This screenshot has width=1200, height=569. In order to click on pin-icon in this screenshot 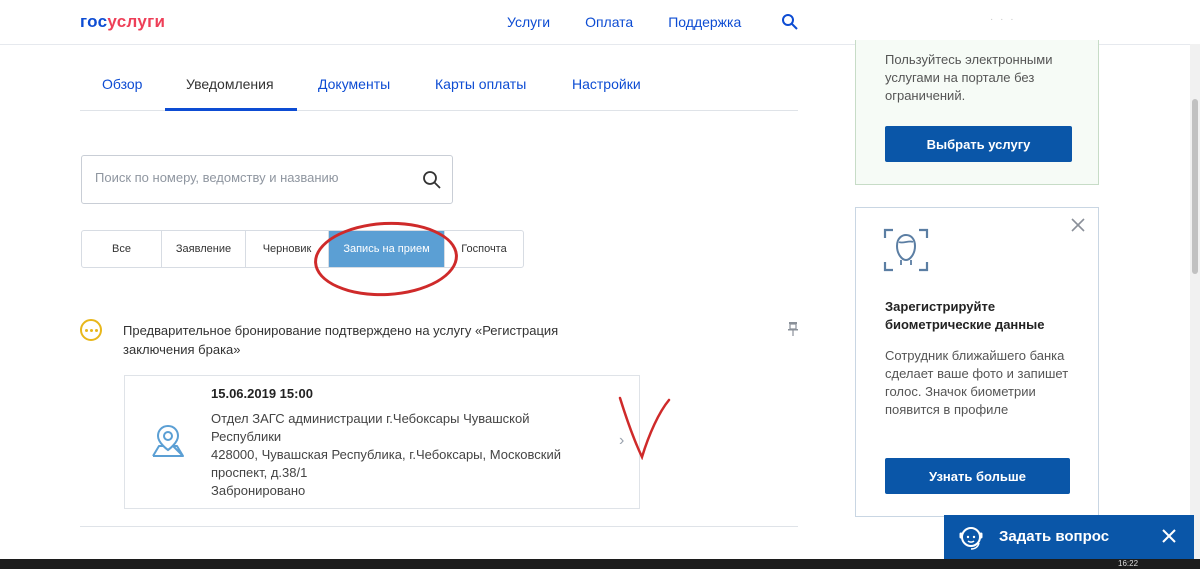, I will do `click(793, 329)`.